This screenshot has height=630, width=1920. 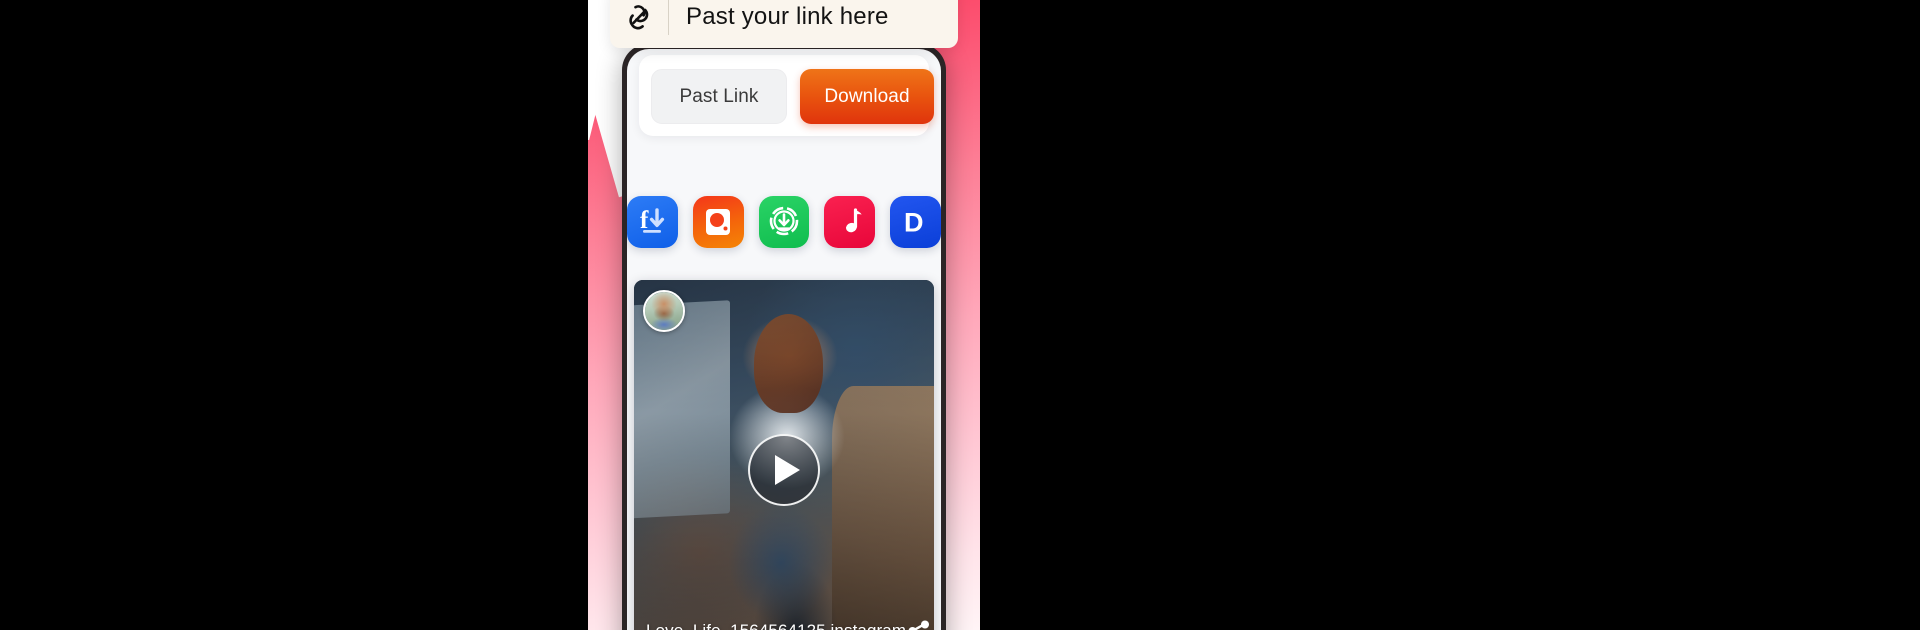 What do you see at coordinates (719, 96) in the screenshot?
I see `paste-link-button: Past Link` at bounding box center [719, 96].